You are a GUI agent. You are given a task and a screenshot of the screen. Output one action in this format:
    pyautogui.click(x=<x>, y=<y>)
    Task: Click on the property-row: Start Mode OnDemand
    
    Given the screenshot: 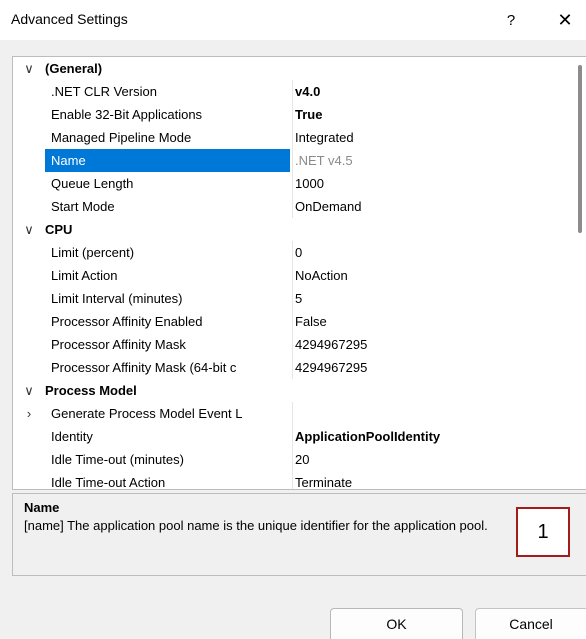 What is the action you would take?
    pyautogui.click(x=294, y=206)
    